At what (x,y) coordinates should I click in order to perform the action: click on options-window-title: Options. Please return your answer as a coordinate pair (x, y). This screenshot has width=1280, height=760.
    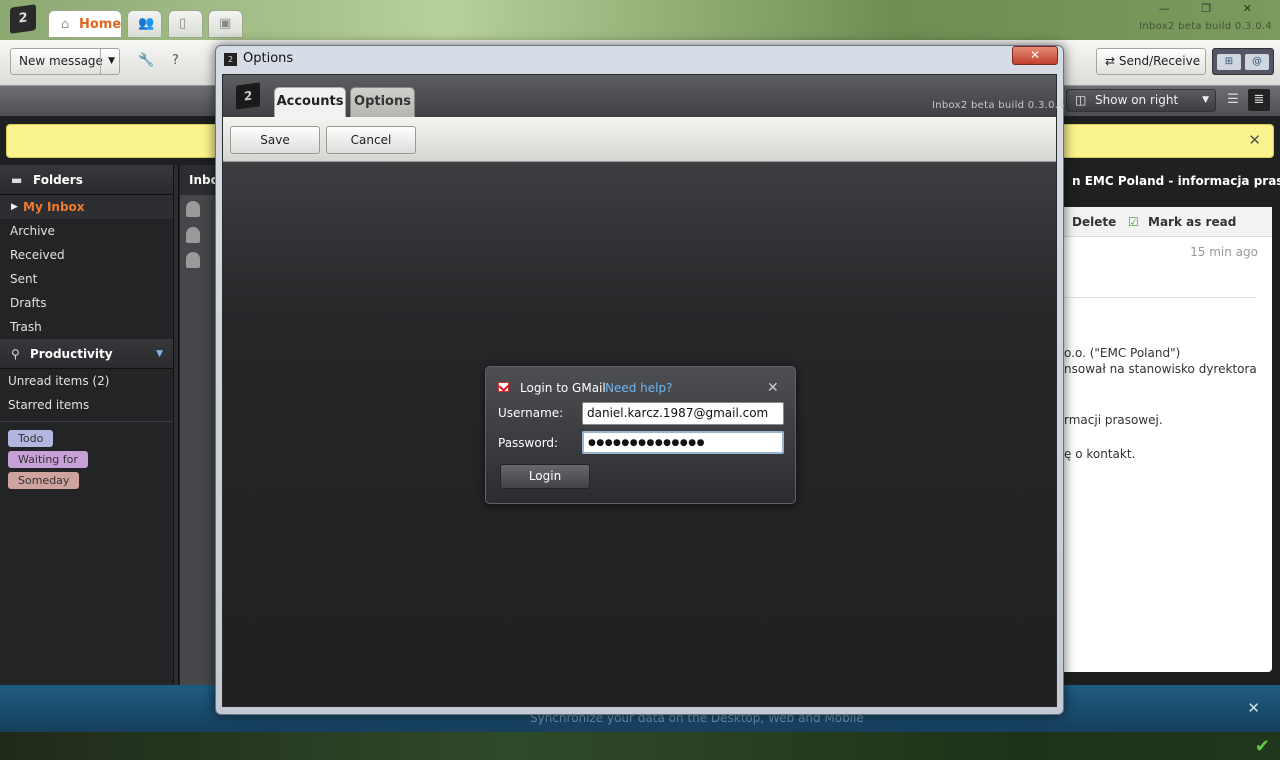
    Looking at the image, I should click on (268, 58).